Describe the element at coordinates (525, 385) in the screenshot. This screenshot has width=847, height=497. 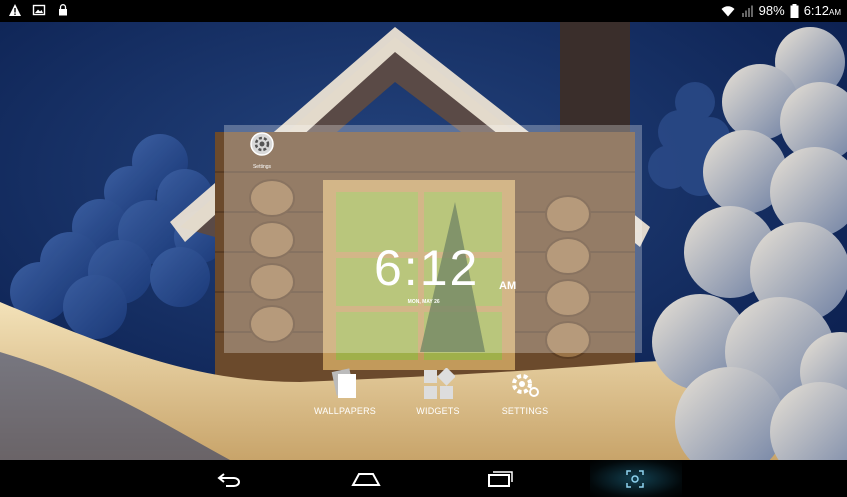
I see `settings-gear-icon` at that location.